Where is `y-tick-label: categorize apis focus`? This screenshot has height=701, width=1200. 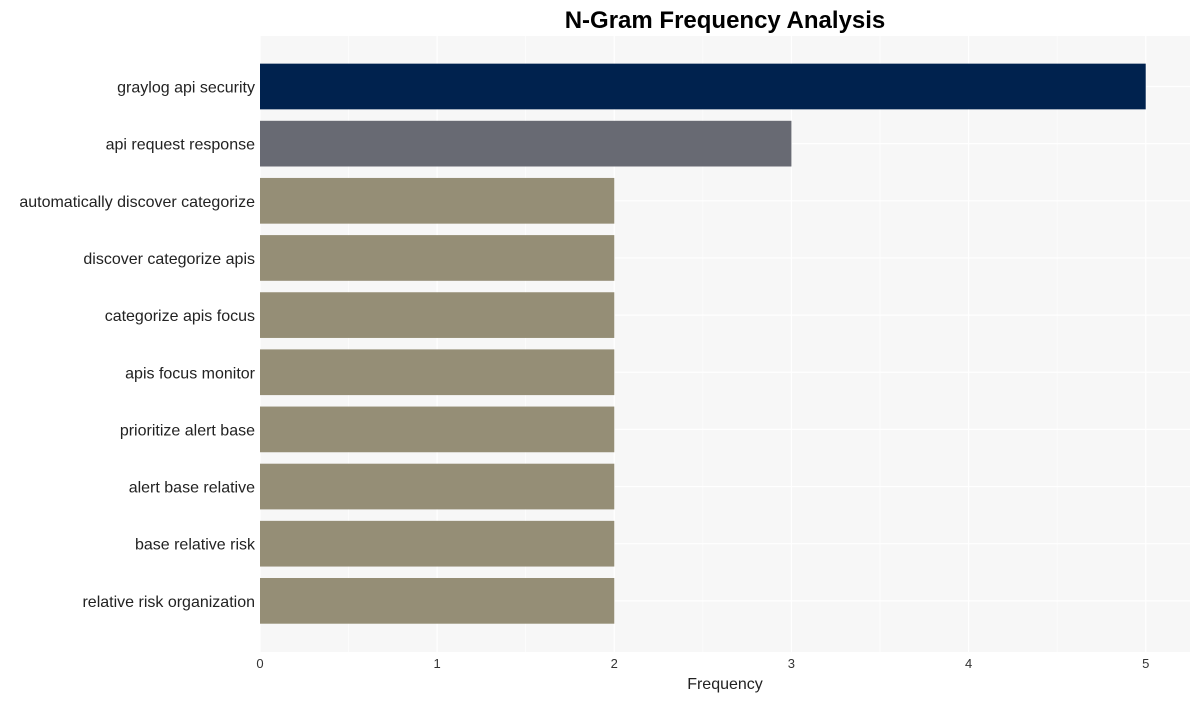
y-tick-label: categorize apis focus is located at coordinates (180, 316).